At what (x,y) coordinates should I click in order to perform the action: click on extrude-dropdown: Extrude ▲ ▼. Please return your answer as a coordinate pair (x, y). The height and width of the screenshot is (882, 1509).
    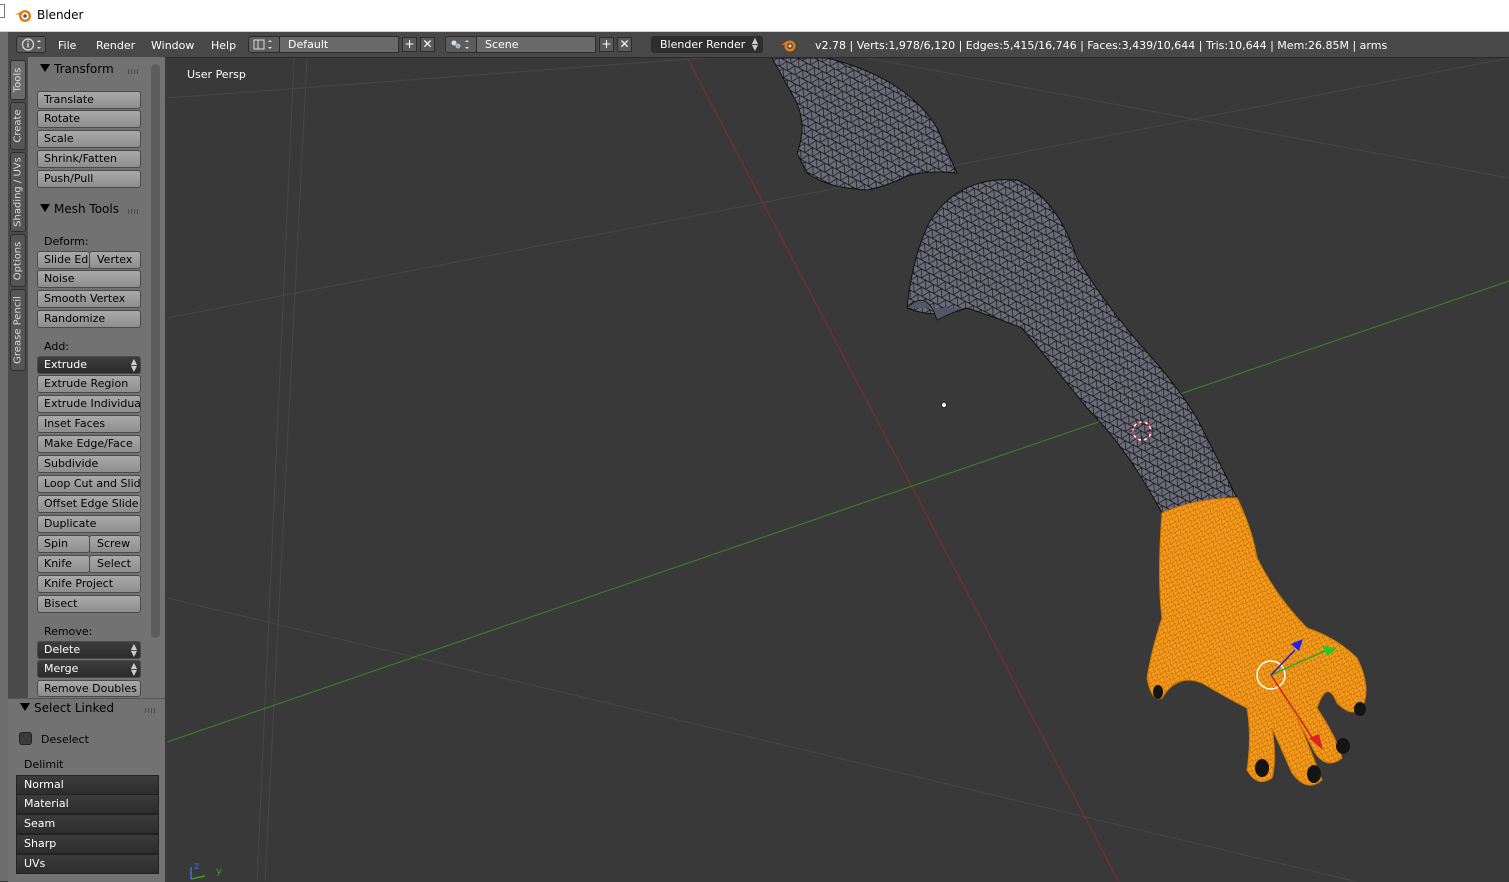
    Looking at the image, I should click on (89, 365).